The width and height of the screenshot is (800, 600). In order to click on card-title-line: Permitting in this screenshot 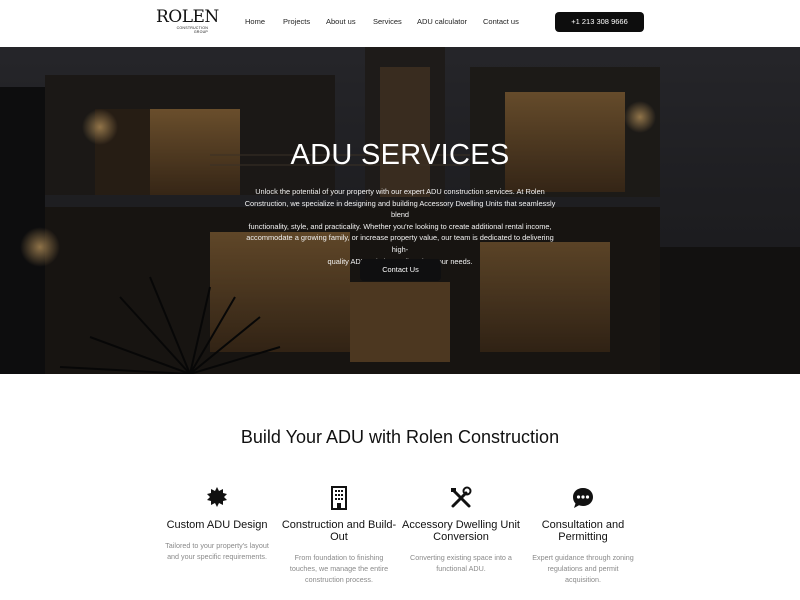, I will do `click(583, 537)`.